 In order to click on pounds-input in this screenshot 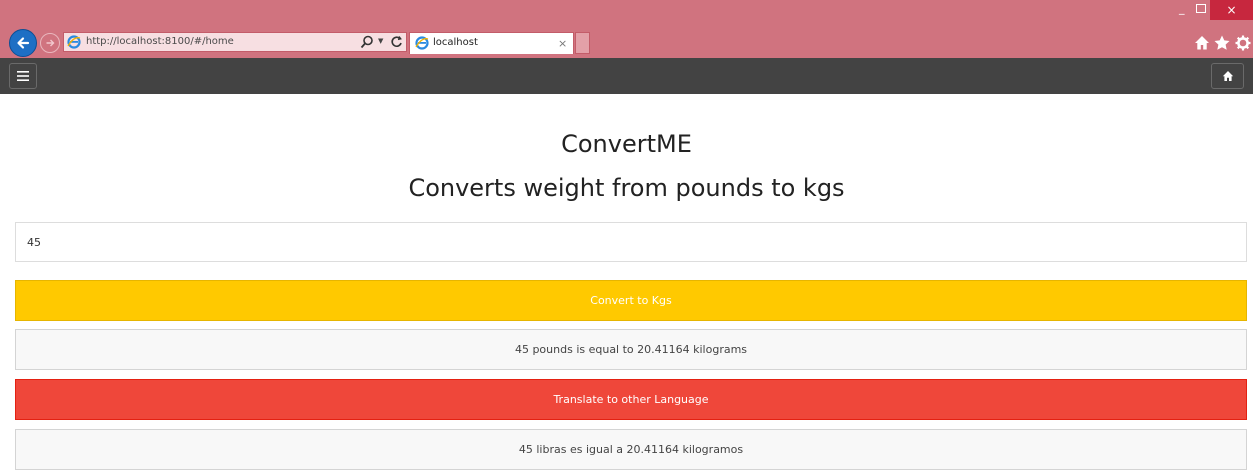, I will do `click(631, 242)`.